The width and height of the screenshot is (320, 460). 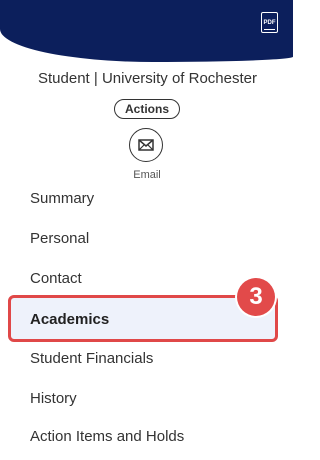 I want to click on pdf-export-icon: PDF, so click(x=269, y=22).